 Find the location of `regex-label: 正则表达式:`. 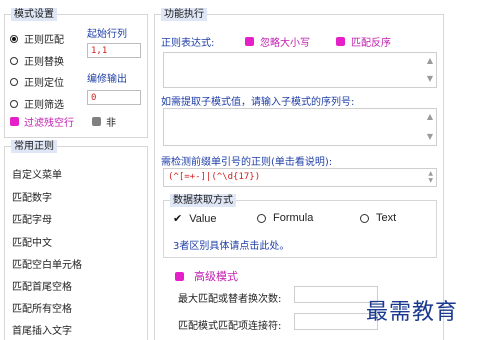

regex-label: 正则表达式: is located at coordinates (188, 43).